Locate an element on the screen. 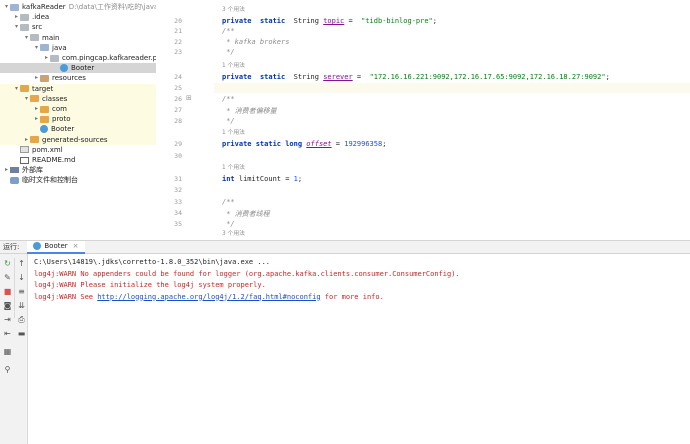 The width and height of the screenshot is (690, 444). tree-item: ▸ com.pingcap.kafkareader.proto is located at coordinates (78, 58).